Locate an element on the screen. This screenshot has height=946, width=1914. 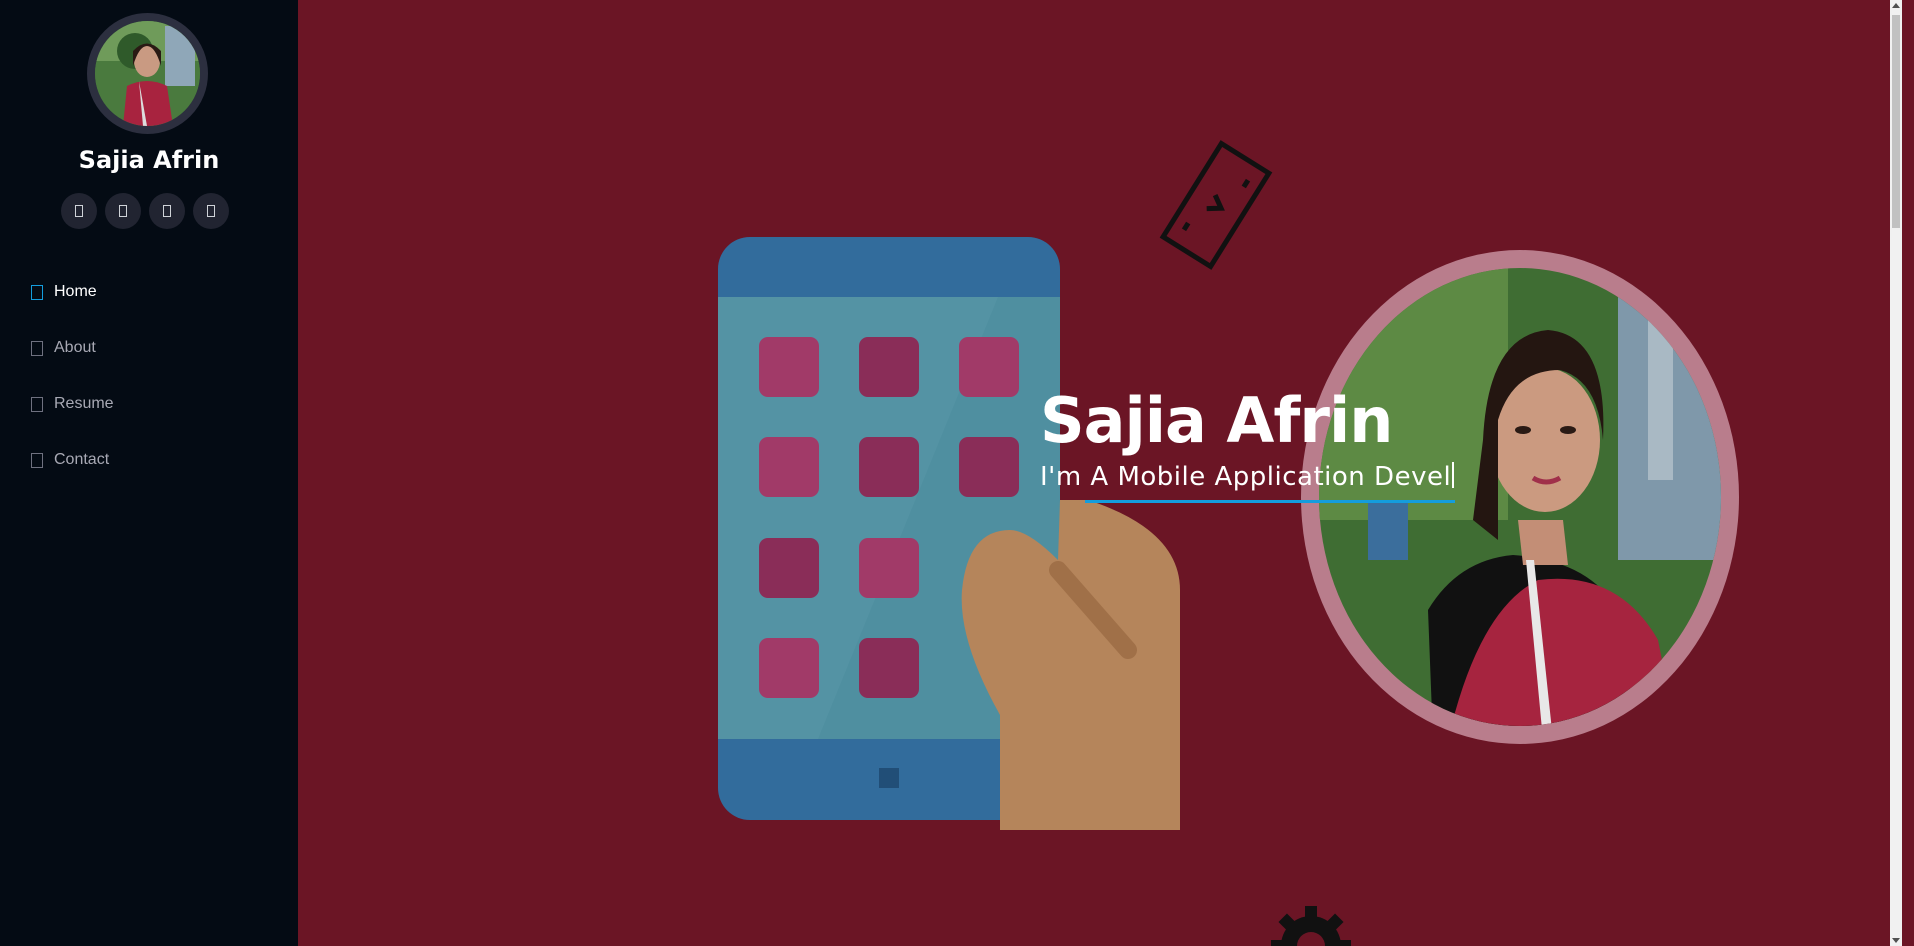
scroll-up-icon is located at coordinates (1896, 5).